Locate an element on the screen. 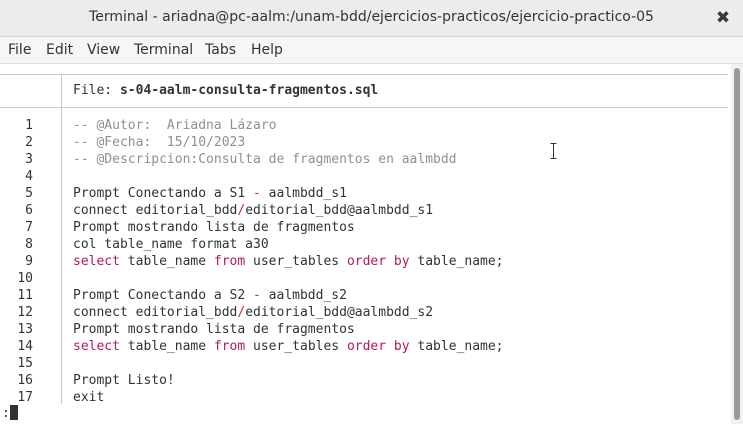 Image resolution: width=743 pixels, height=424 pixels. ibeam-cursor-icon is located at coordinates (553, 151).